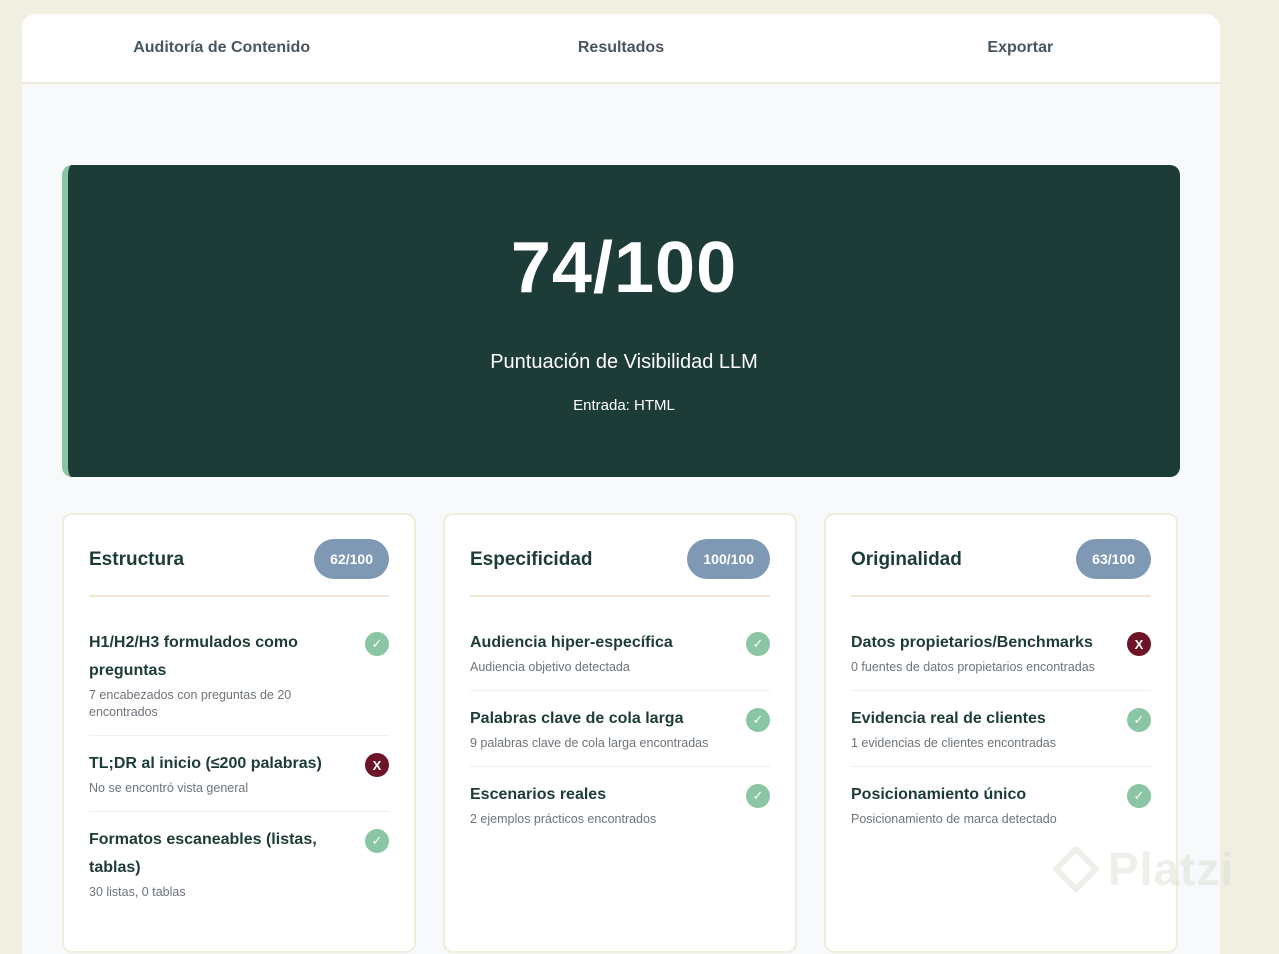 This screenshot has width=1279, height=954. What do you see at coordinates (137, 559) in the screenshot?
I see `card-title: Estructura` at bounding box center [137, 559].